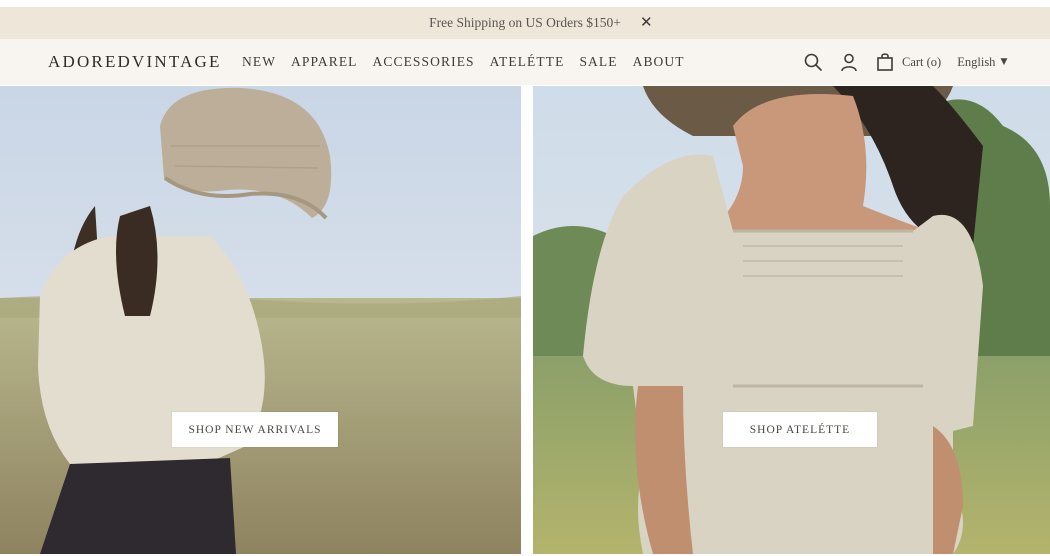 The height and width of the screenshot is (556, 1050). What do you see at coordinates (885, 62) in the screenshot?
I see `cart-bag-icon` at bounding box center [885, 62].